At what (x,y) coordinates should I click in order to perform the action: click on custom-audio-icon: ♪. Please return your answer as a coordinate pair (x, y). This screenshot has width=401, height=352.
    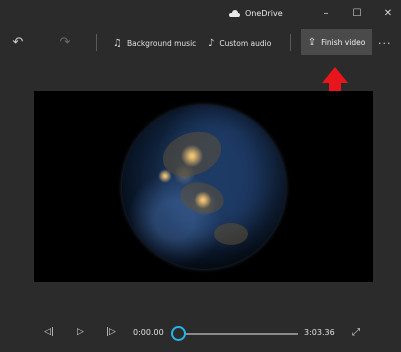
    Looking at the image, I should click on (211, 43).